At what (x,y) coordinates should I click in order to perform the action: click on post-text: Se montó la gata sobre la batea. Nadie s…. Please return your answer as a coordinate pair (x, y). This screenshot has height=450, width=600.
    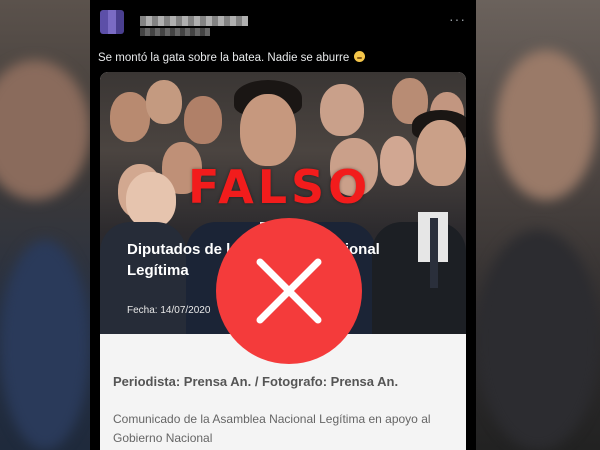
    Looking at the image, I should click on (232, 57).